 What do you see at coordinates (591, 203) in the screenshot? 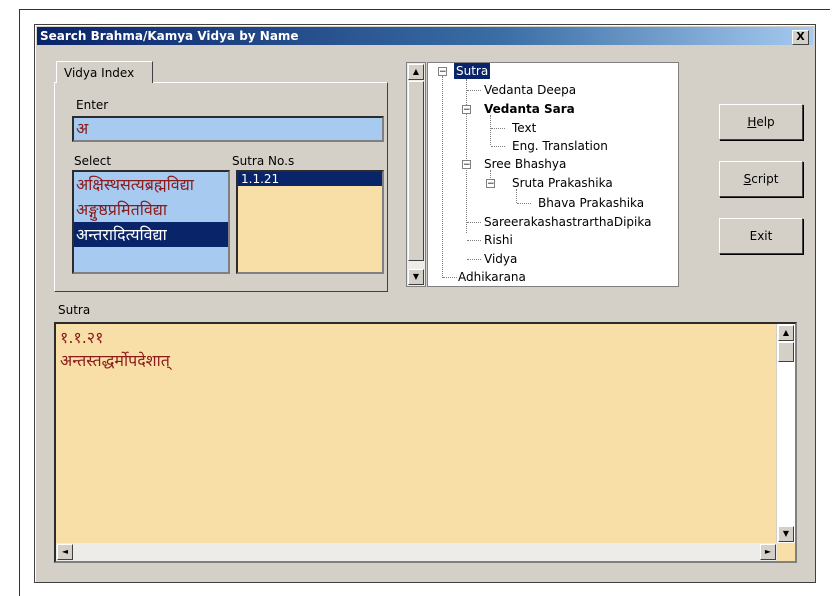
I see `tree-item-bhava-prakashika: Bhava Prakashika` at bounding box center [591, 203].